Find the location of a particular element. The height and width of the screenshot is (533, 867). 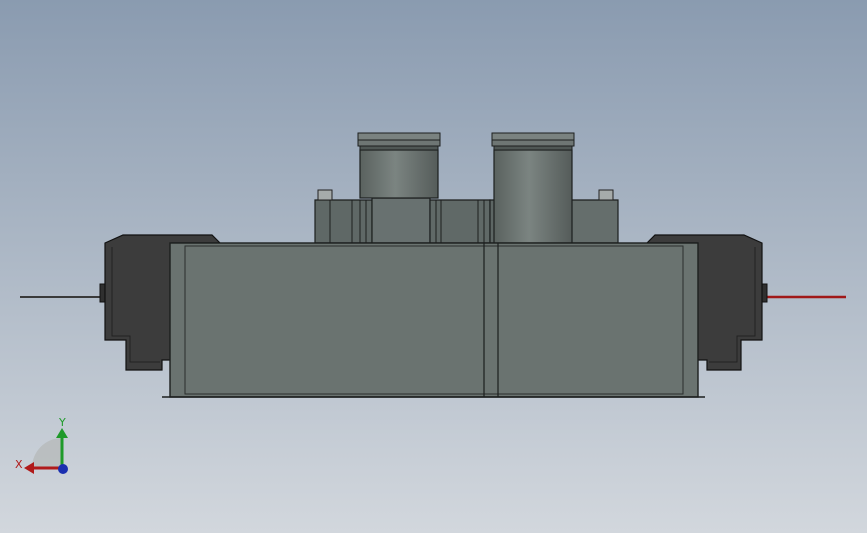

right-fitting-ring-low is located at coordinates (533, 148).